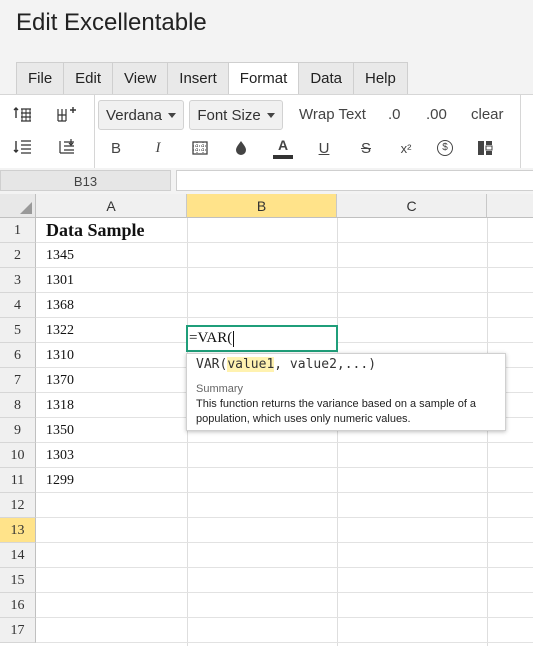 The width and height of the screenshot is (533, 646). What do you see at coordinates (229, 115) in the screenshot?
I see `font-size-value: Font Size` at bounding box center [229, 115].